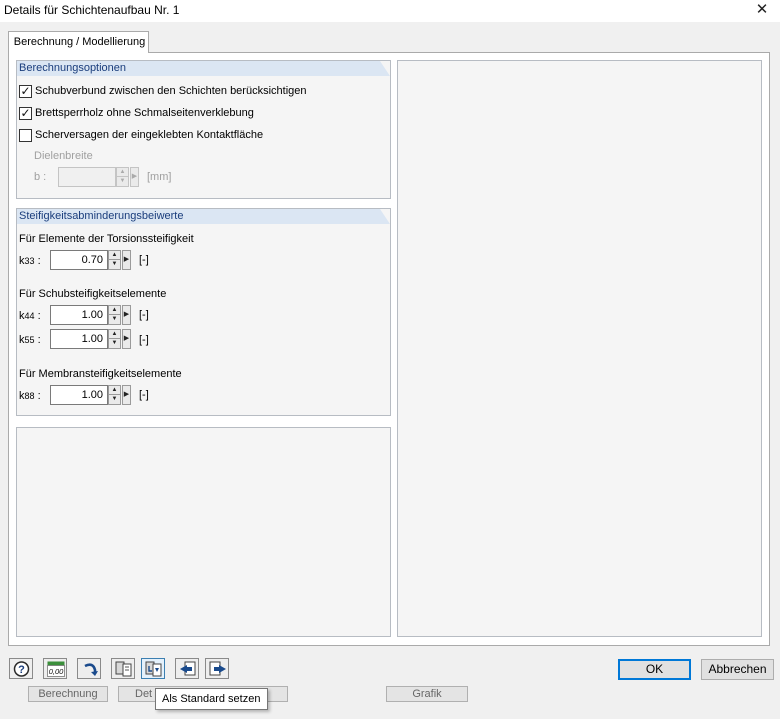 This screenshot has width=780, height=719. Describe the element at coordinates (79, 395) in the screenshot. I see `k88-input: 1.00` at that location.